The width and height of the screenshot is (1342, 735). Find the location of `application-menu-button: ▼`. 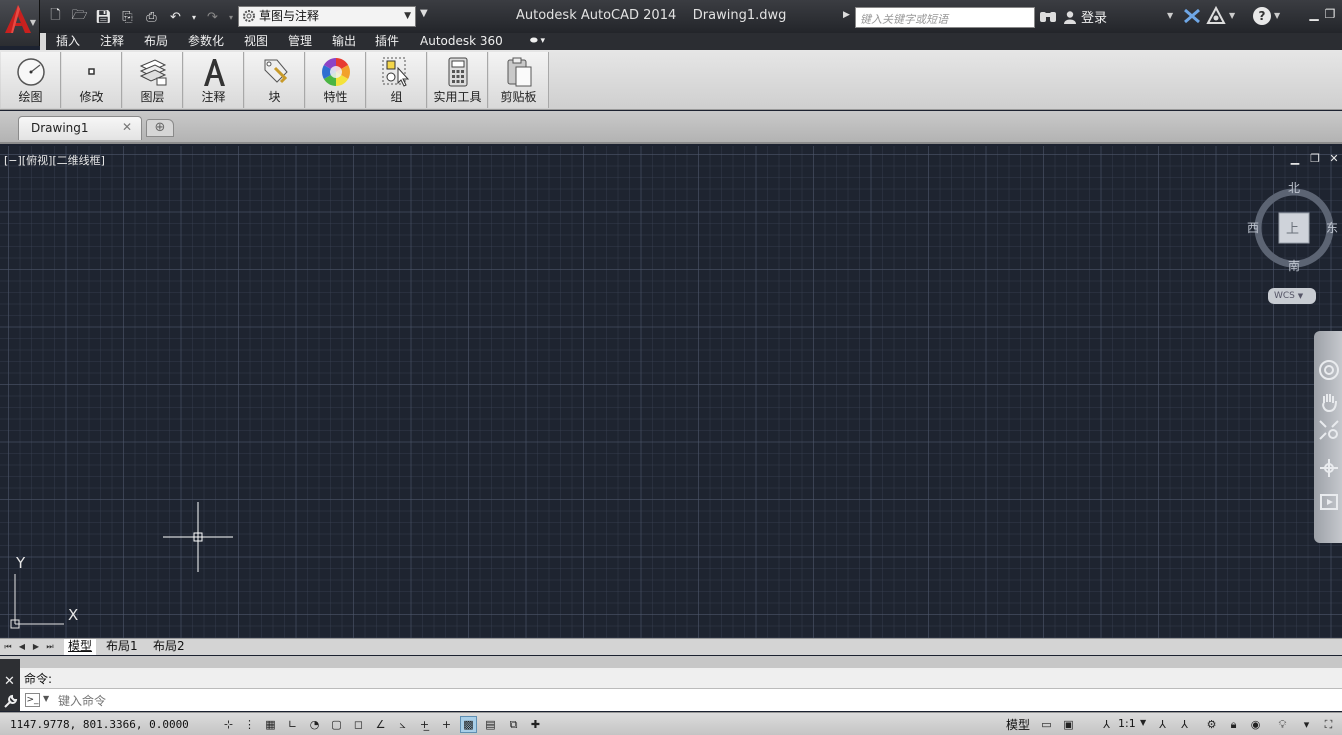

application-menu-button: ▼ is located at coordinates (20, 23).